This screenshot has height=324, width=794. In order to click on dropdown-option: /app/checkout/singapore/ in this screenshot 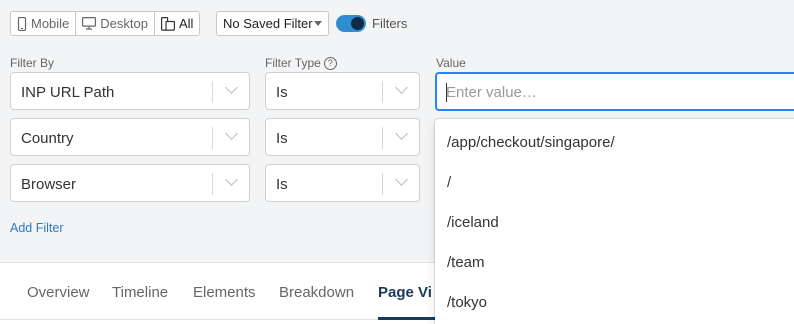, I will do `click(531, 142)`.